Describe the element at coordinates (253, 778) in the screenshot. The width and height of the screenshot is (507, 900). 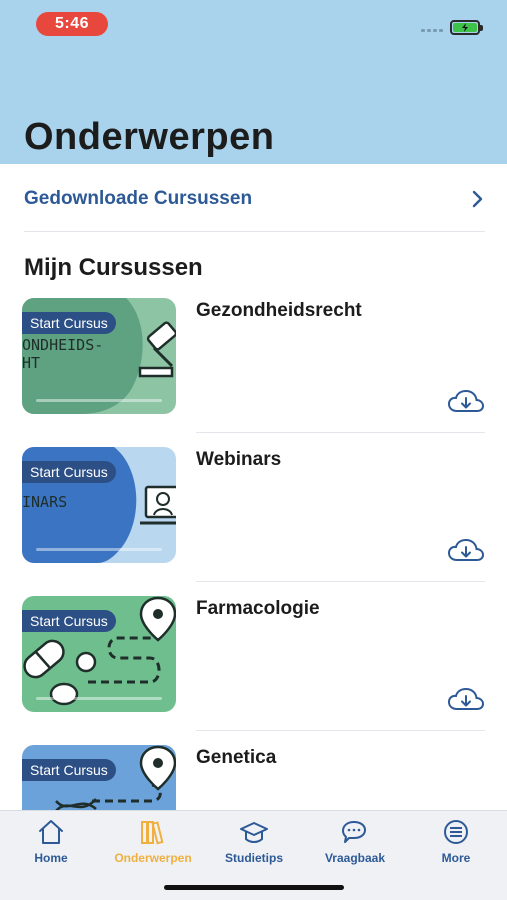
I see `course-item-genetica: Start Cursus Genetica` at that location.